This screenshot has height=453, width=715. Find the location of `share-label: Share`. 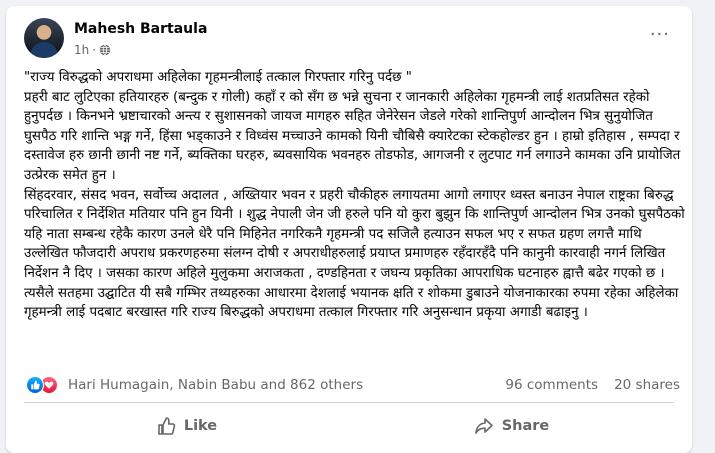

share-label: Share is located at coordinates (525, 426).